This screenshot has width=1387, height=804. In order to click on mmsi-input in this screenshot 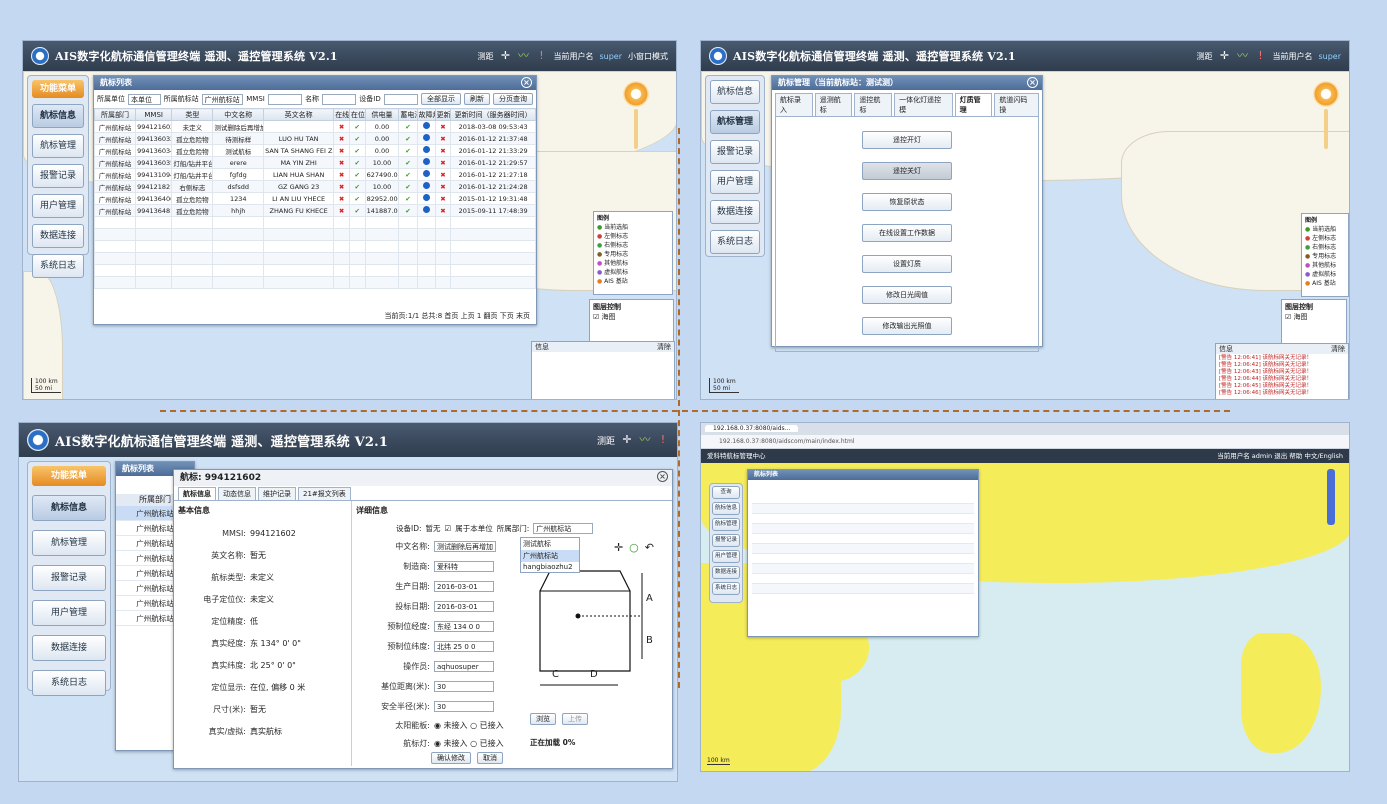, I will do `click(285, 99)`.